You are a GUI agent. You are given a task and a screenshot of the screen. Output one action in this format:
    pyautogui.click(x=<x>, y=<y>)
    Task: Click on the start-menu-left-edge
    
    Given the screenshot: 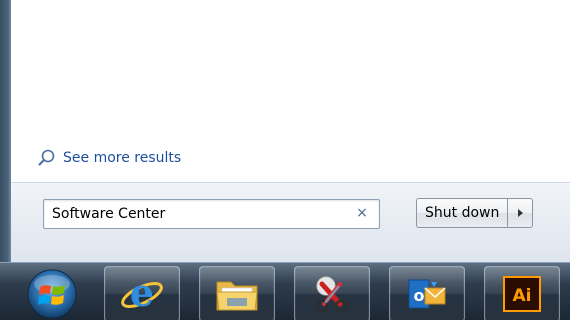 What is the action you would take?
    pyautogui.click(x=5, y=131)
    